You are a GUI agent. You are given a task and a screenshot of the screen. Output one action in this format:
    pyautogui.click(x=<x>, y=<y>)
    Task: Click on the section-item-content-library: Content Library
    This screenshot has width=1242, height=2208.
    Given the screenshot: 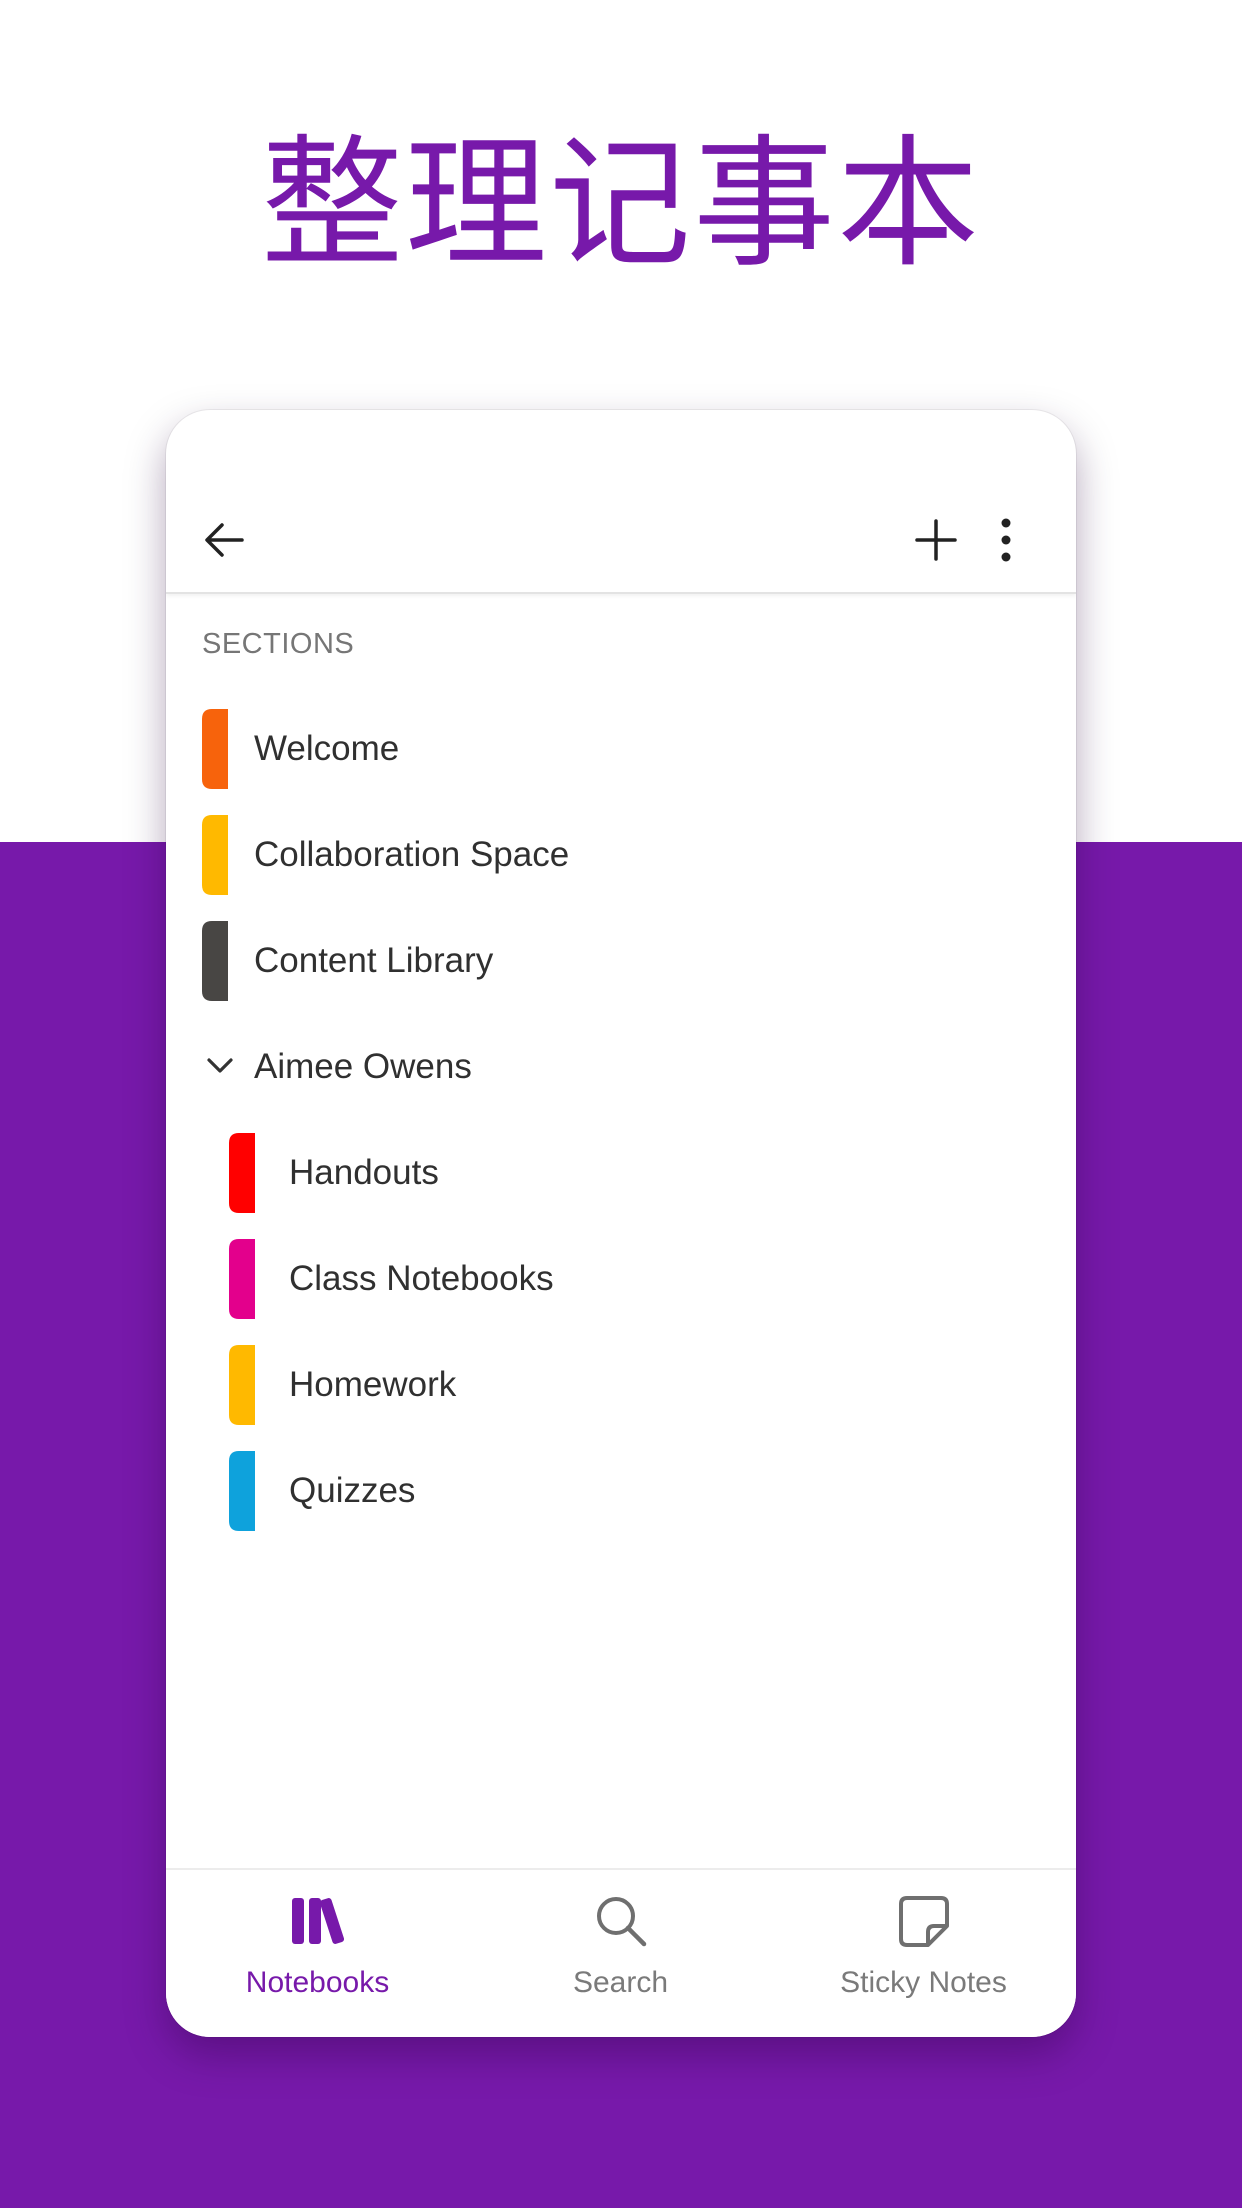 What is the action you would take?
    pyautogui.click(x=621, y=961)
    